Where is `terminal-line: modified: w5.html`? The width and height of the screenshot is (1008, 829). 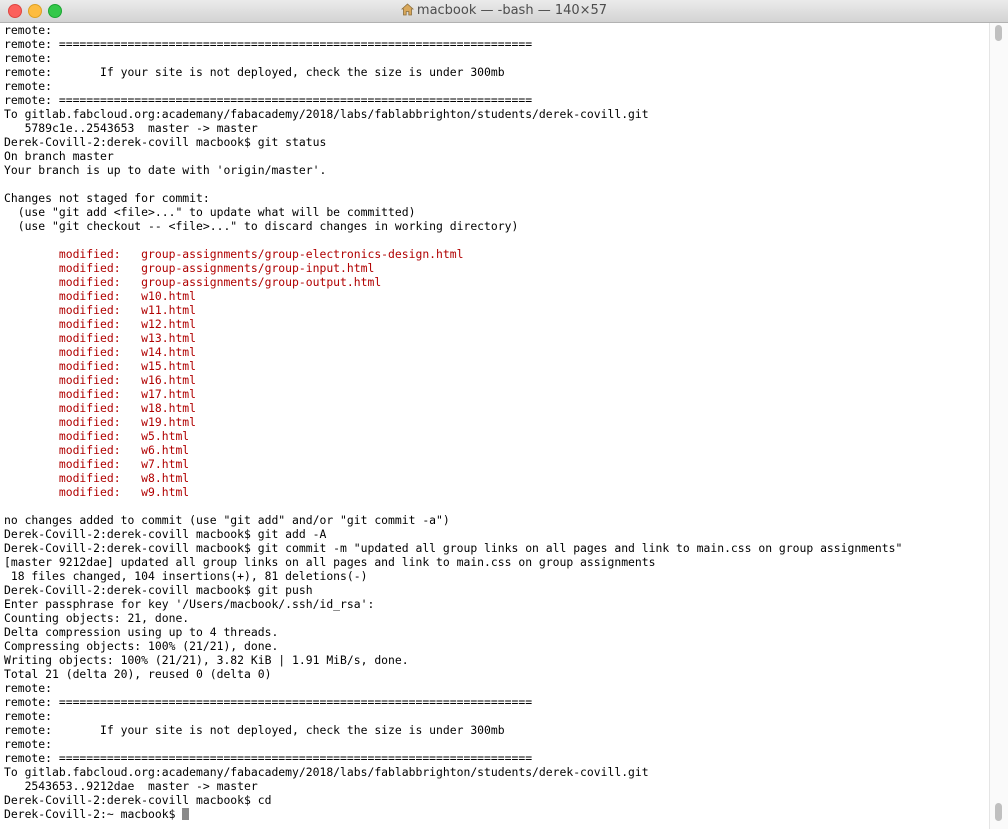
terminal-line: modified: w5.html is located at coordinates (496, 436).